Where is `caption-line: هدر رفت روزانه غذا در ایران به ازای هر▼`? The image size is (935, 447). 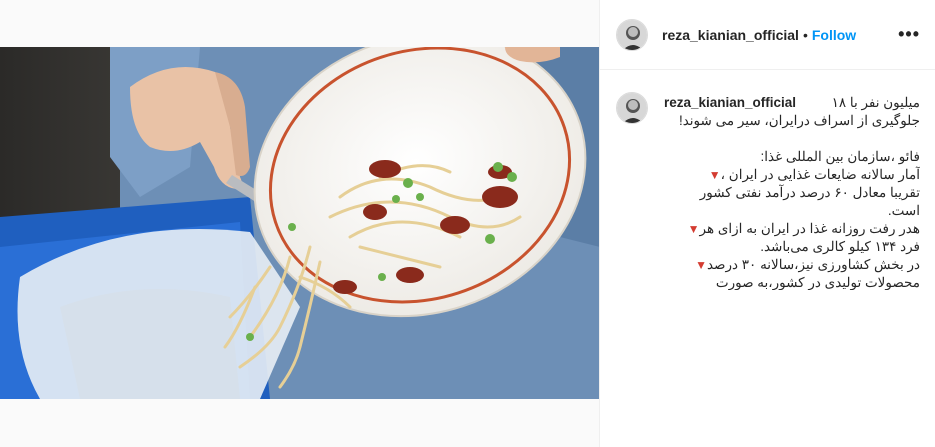
caption-line: هدر رفت روزانه غذا در ایران به ازای هر▼ is located at coordinates (792, 229).